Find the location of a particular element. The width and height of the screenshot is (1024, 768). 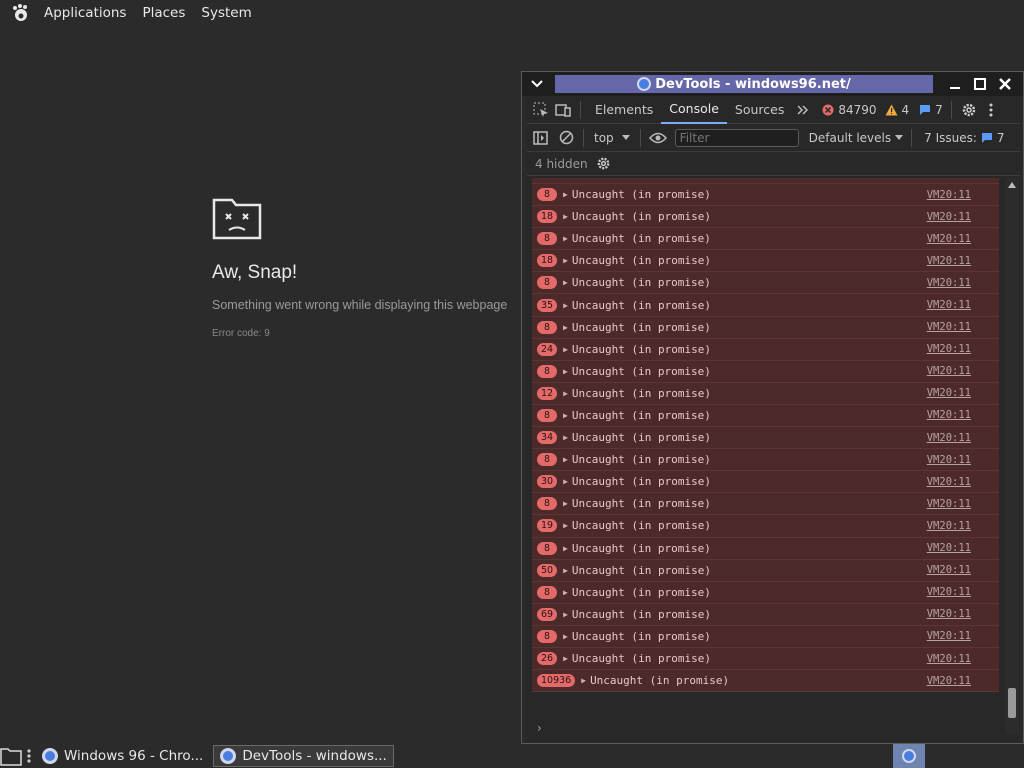

tab-sources: Sources is located at coordinates (759, 110).